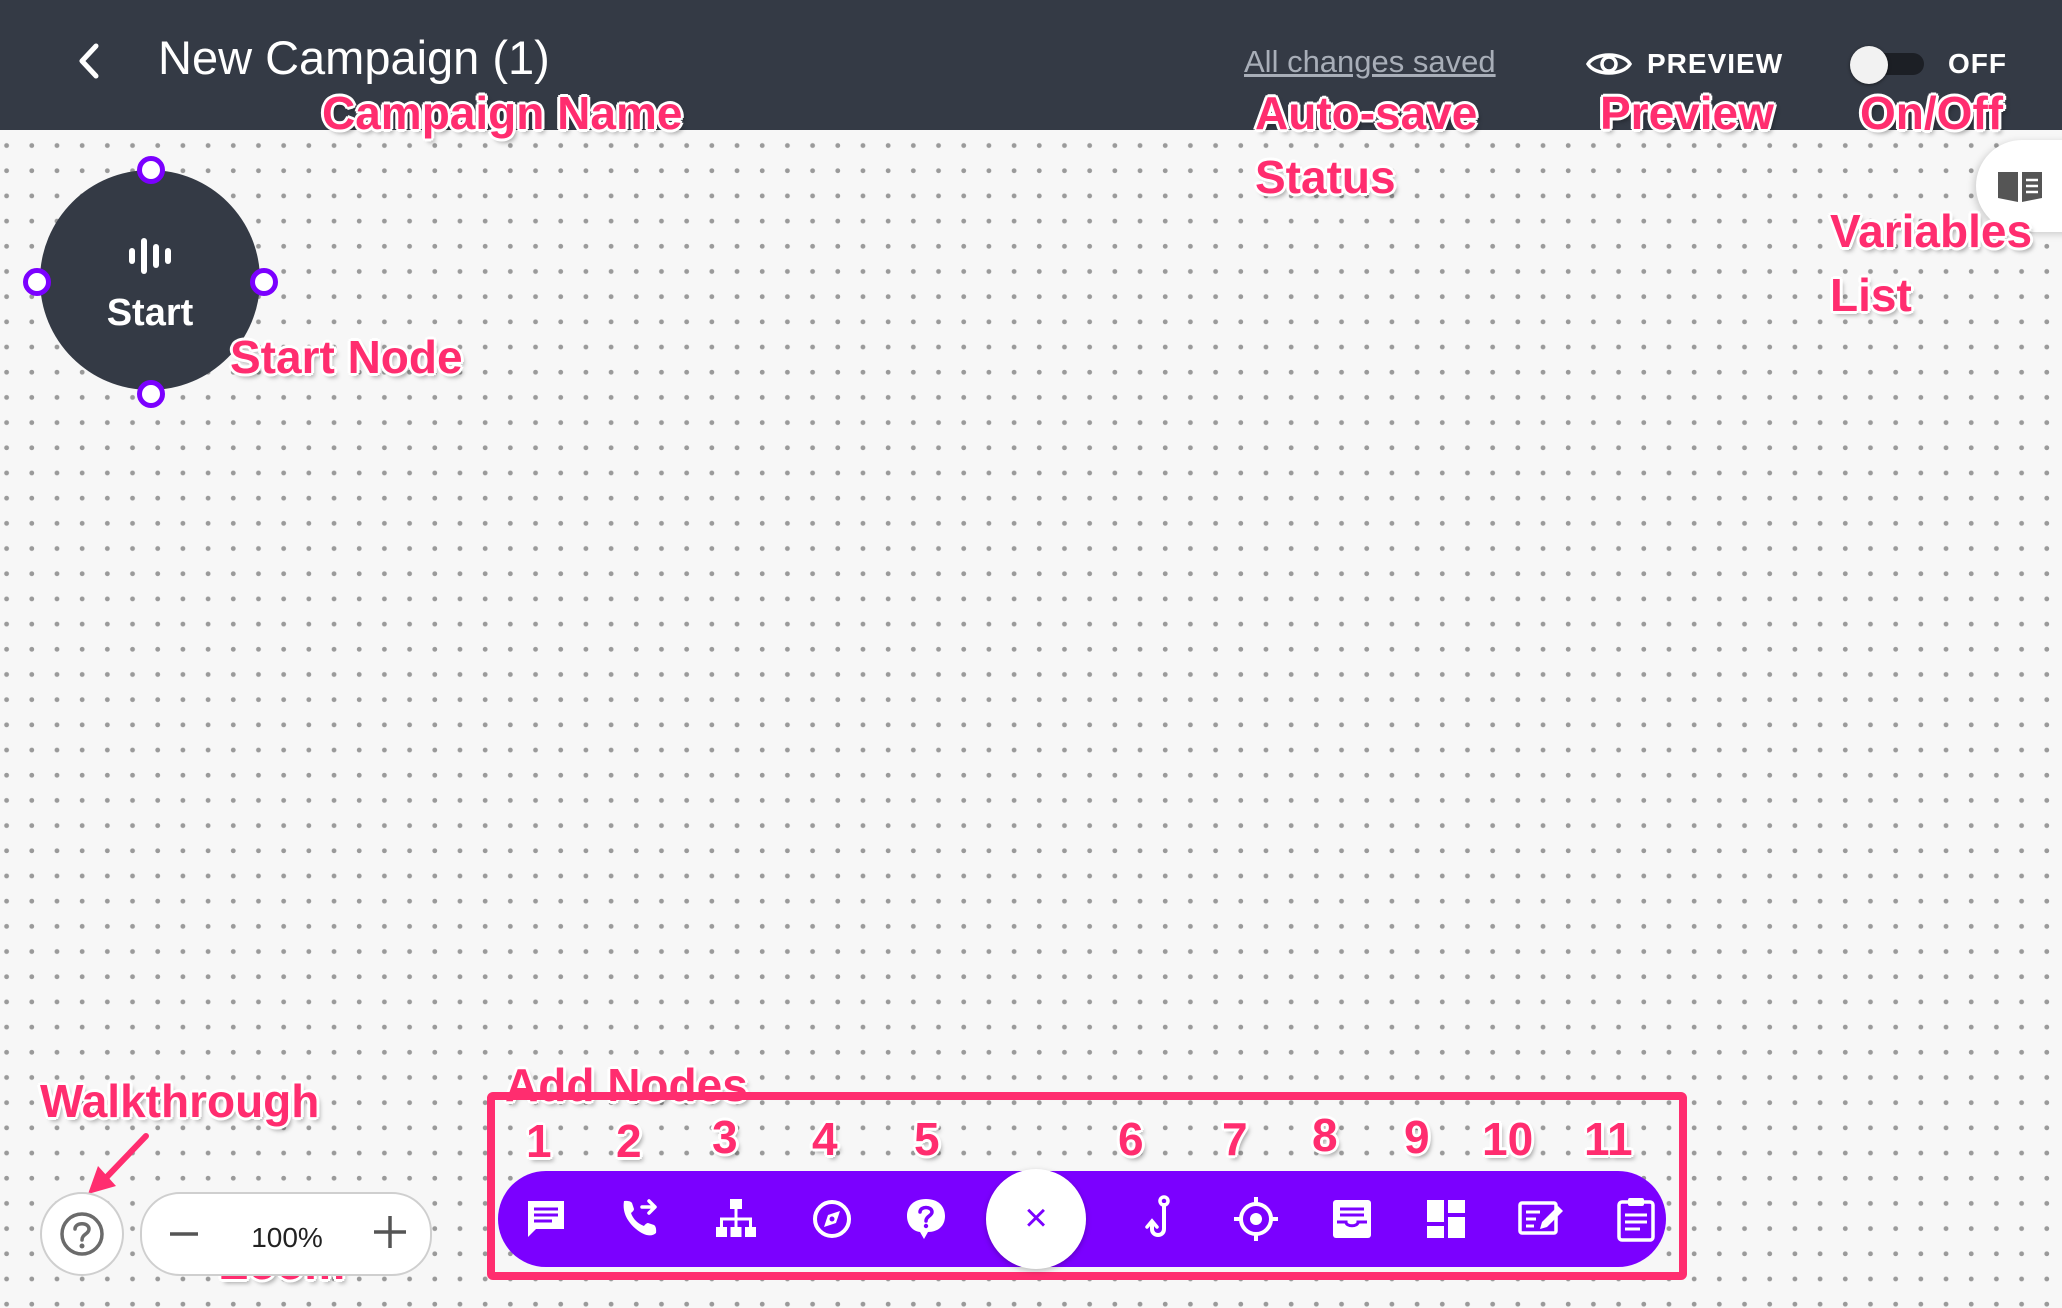  What do you see at coordinates (927, 1139) in the screenshot?
I see `tool-number: 5` at bounding box center [927, 1139].